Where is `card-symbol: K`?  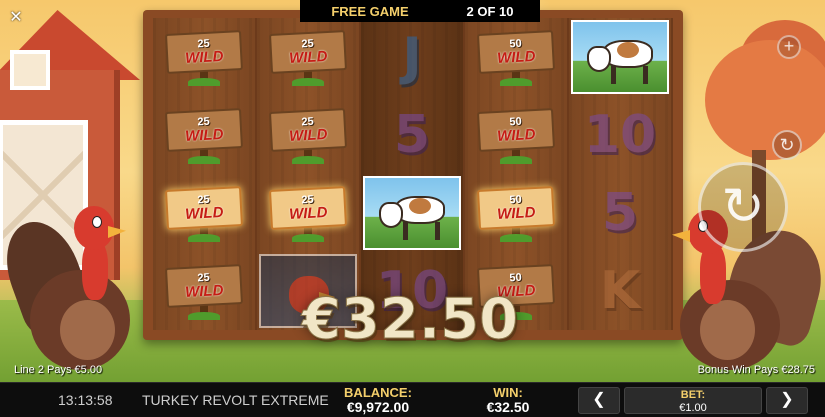
card-symbol: K is located at coordinates (620, 291).